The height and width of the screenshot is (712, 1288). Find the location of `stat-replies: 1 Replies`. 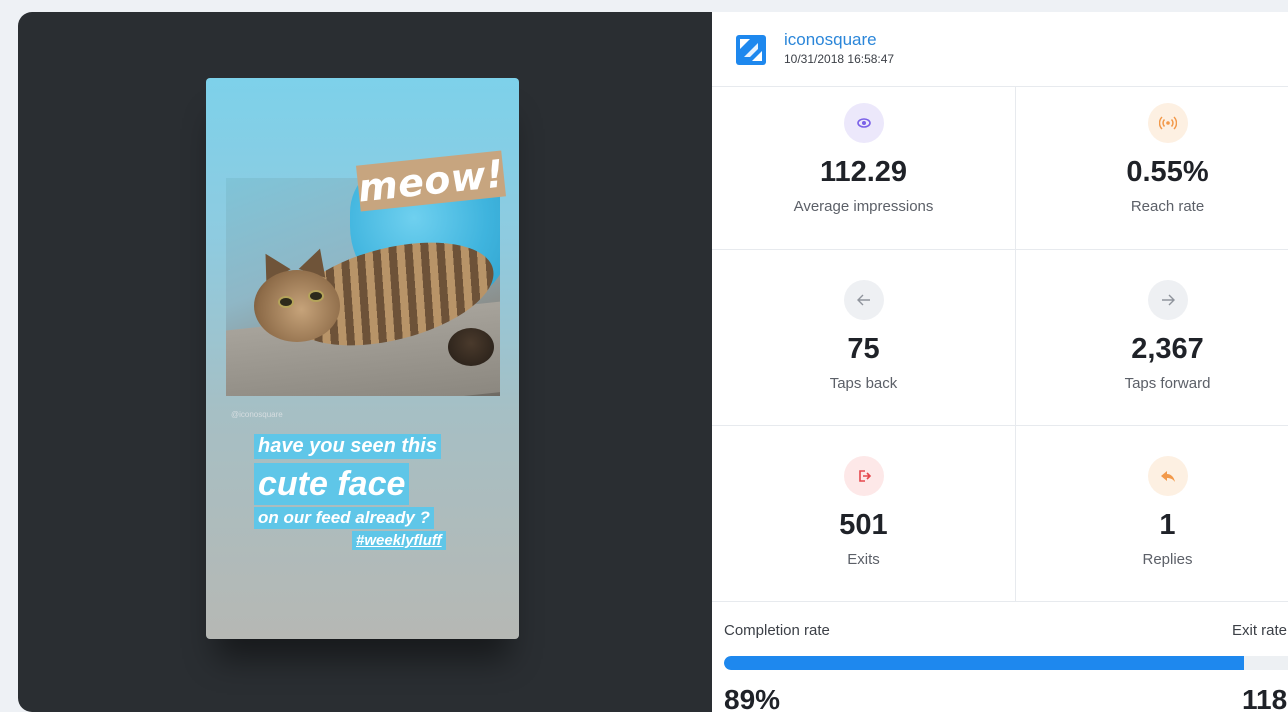

stat-replies: 1 Replies is located at coordinates (1151, 513).